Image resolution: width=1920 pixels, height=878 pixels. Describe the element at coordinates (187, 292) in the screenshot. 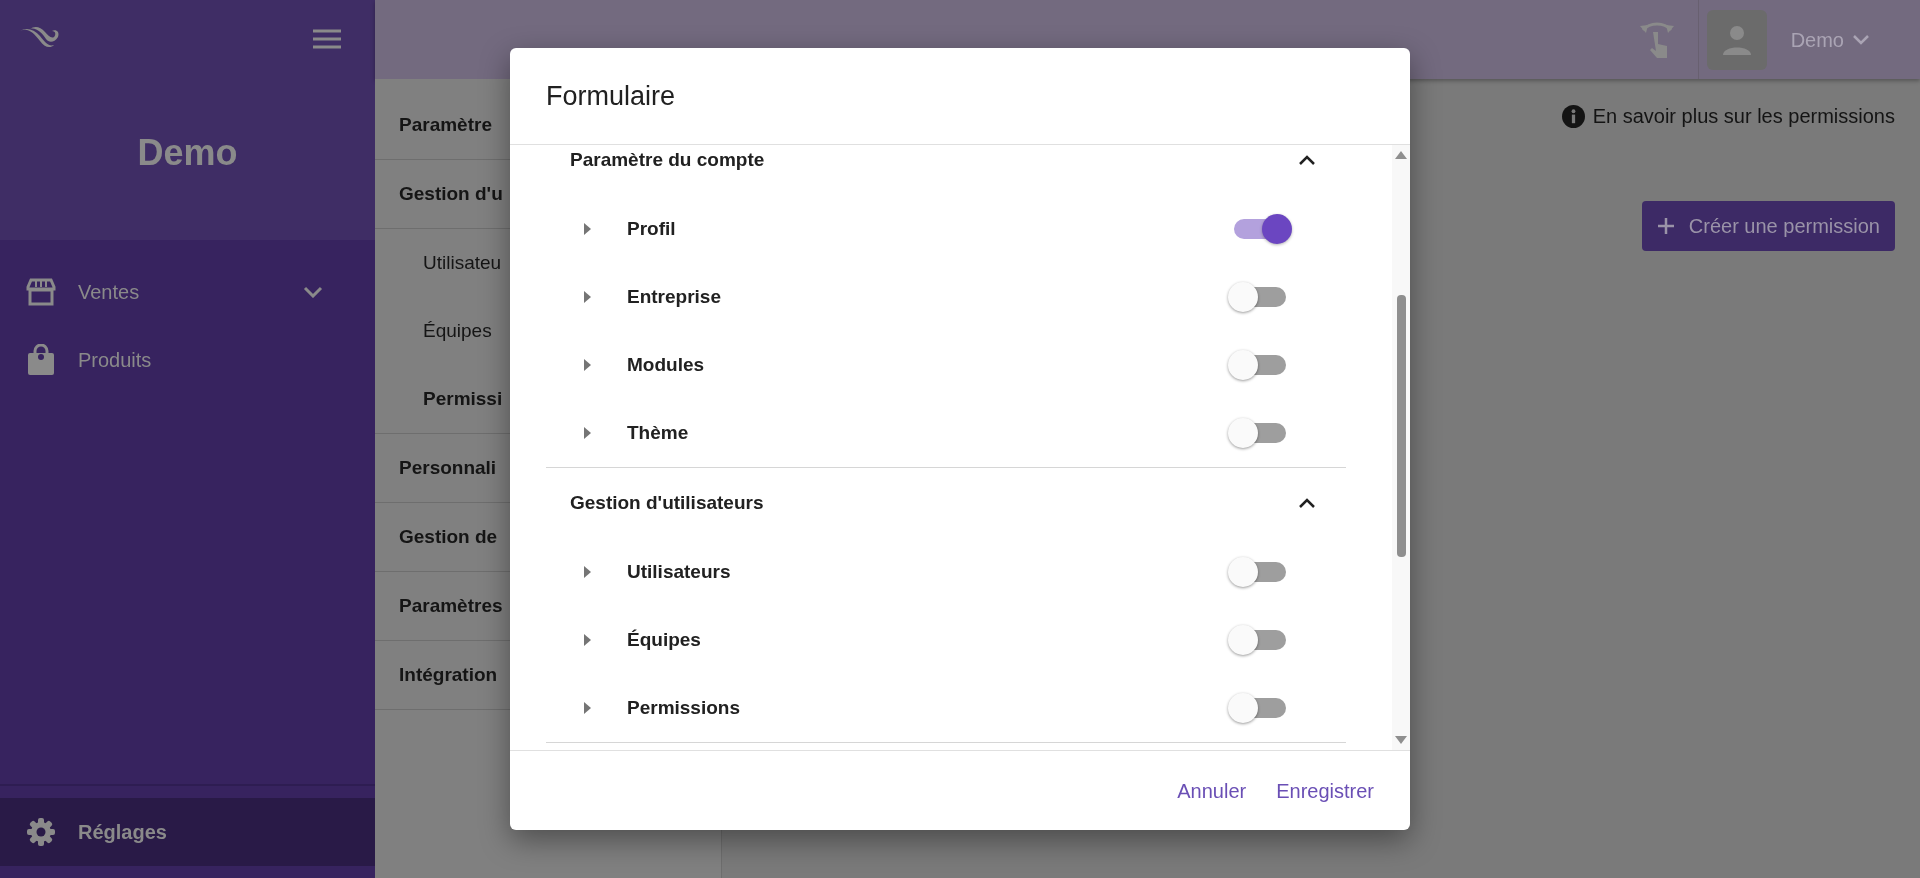

I see `sidebar-item: Ventes` at that location.